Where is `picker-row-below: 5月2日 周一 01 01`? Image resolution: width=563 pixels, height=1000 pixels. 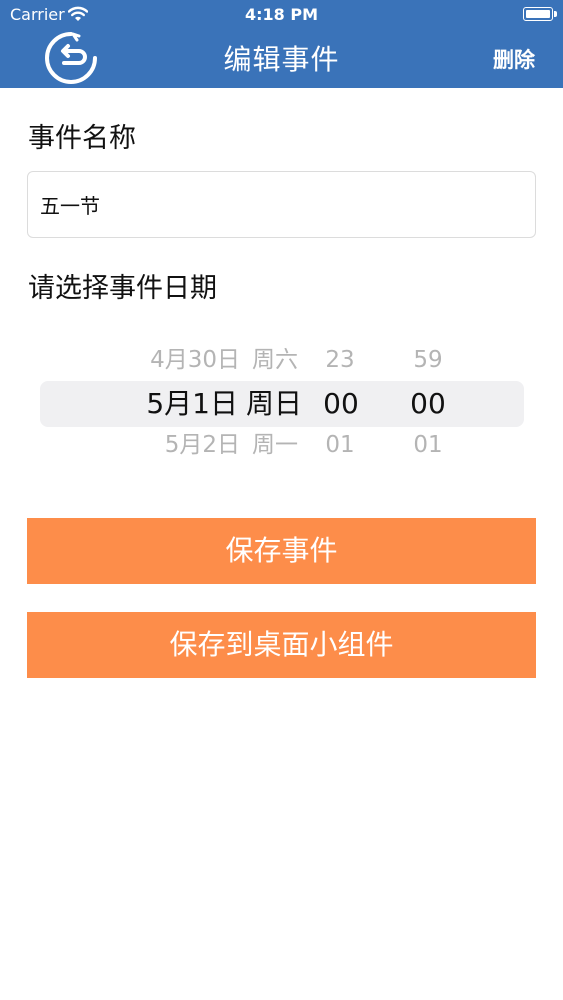 picker-row-below: 5月2日 周一 01 01 is located at coordinates (282, 445).